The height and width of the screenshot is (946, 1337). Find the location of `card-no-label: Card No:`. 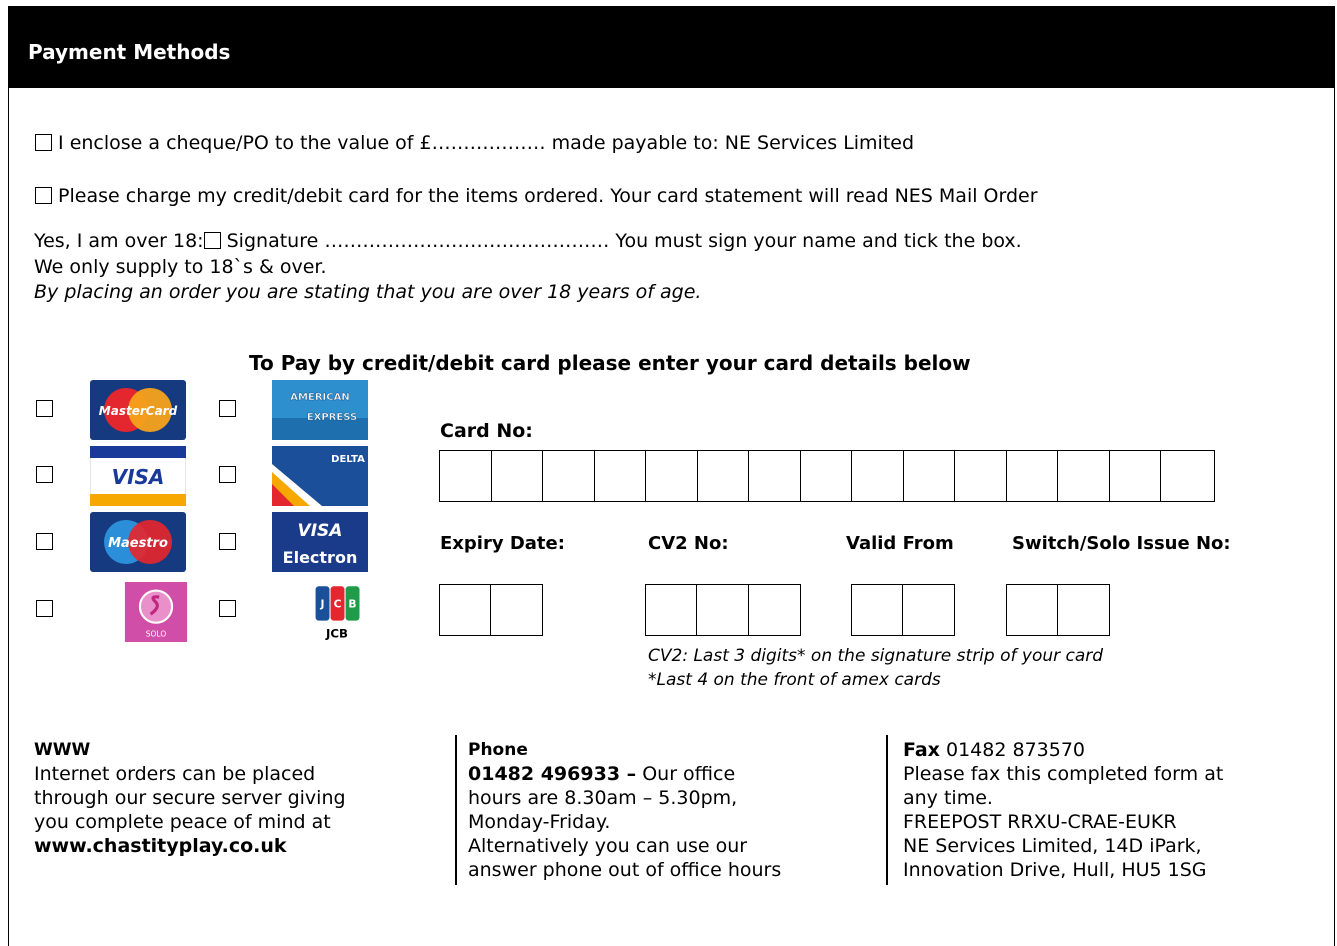

card-no-label: Card No: is located at coordinates (486, 431).